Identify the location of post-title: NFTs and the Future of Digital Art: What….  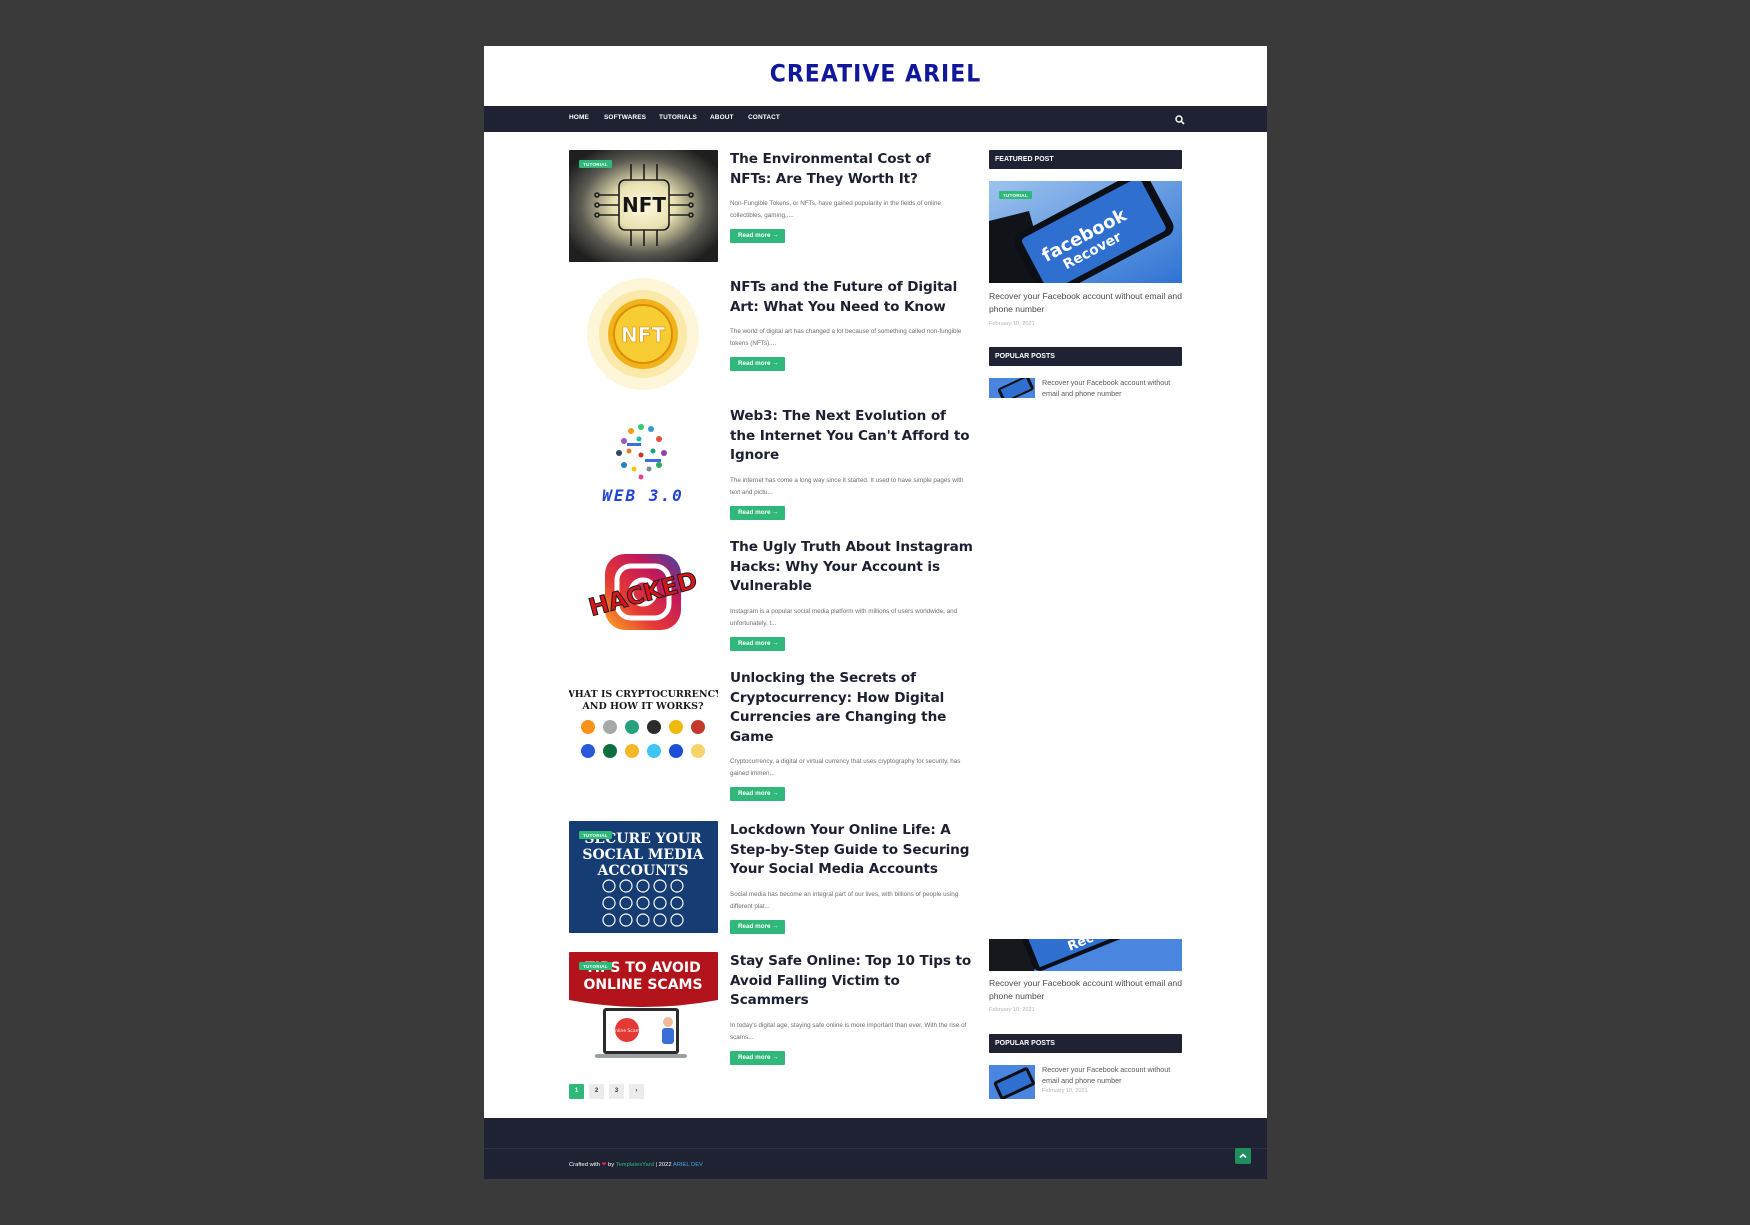
(852, 297).